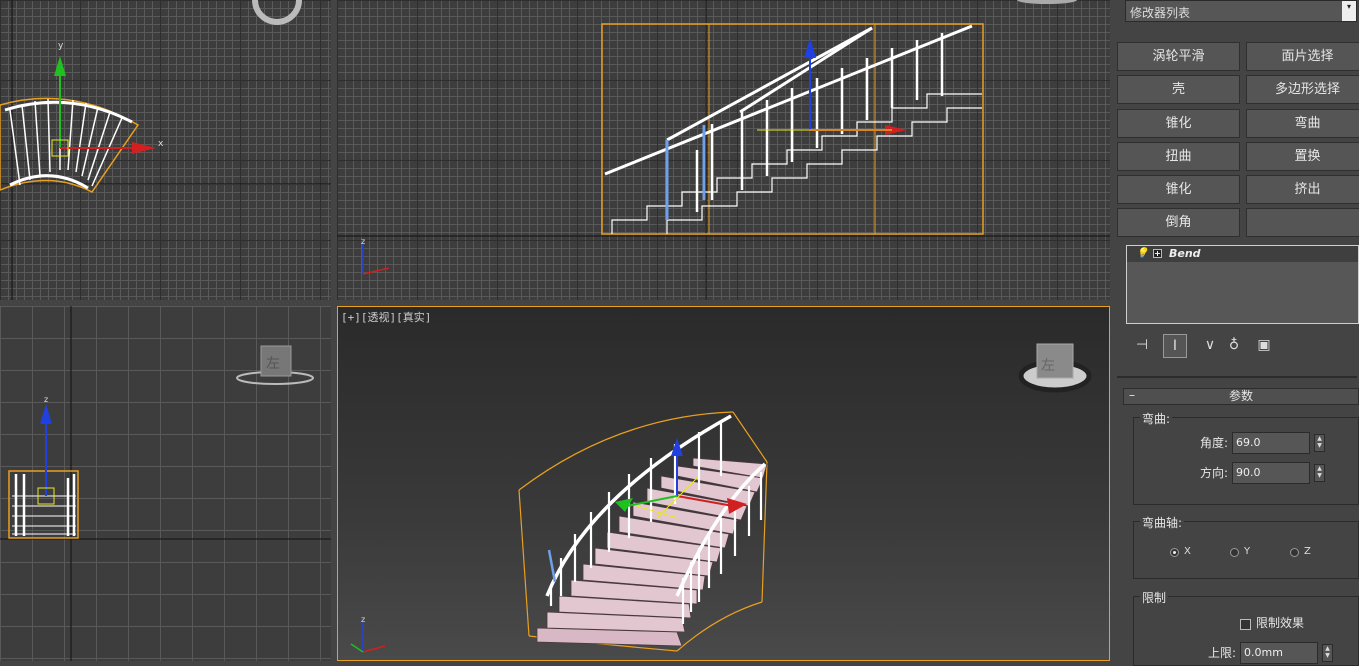 This screenshot has height=666, width=1359. Describe the element at coordinates (1185, 253) in the screenshot. I see `stack-item-label: Bend` at that location.